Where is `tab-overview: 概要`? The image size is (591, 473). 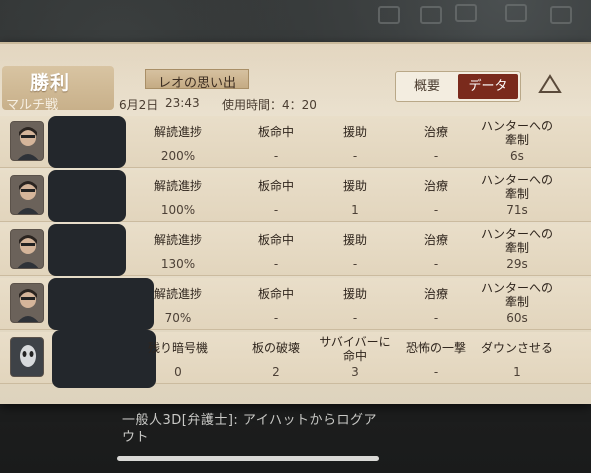 tab-overview: 概要 is located at coordinates (427, 86).